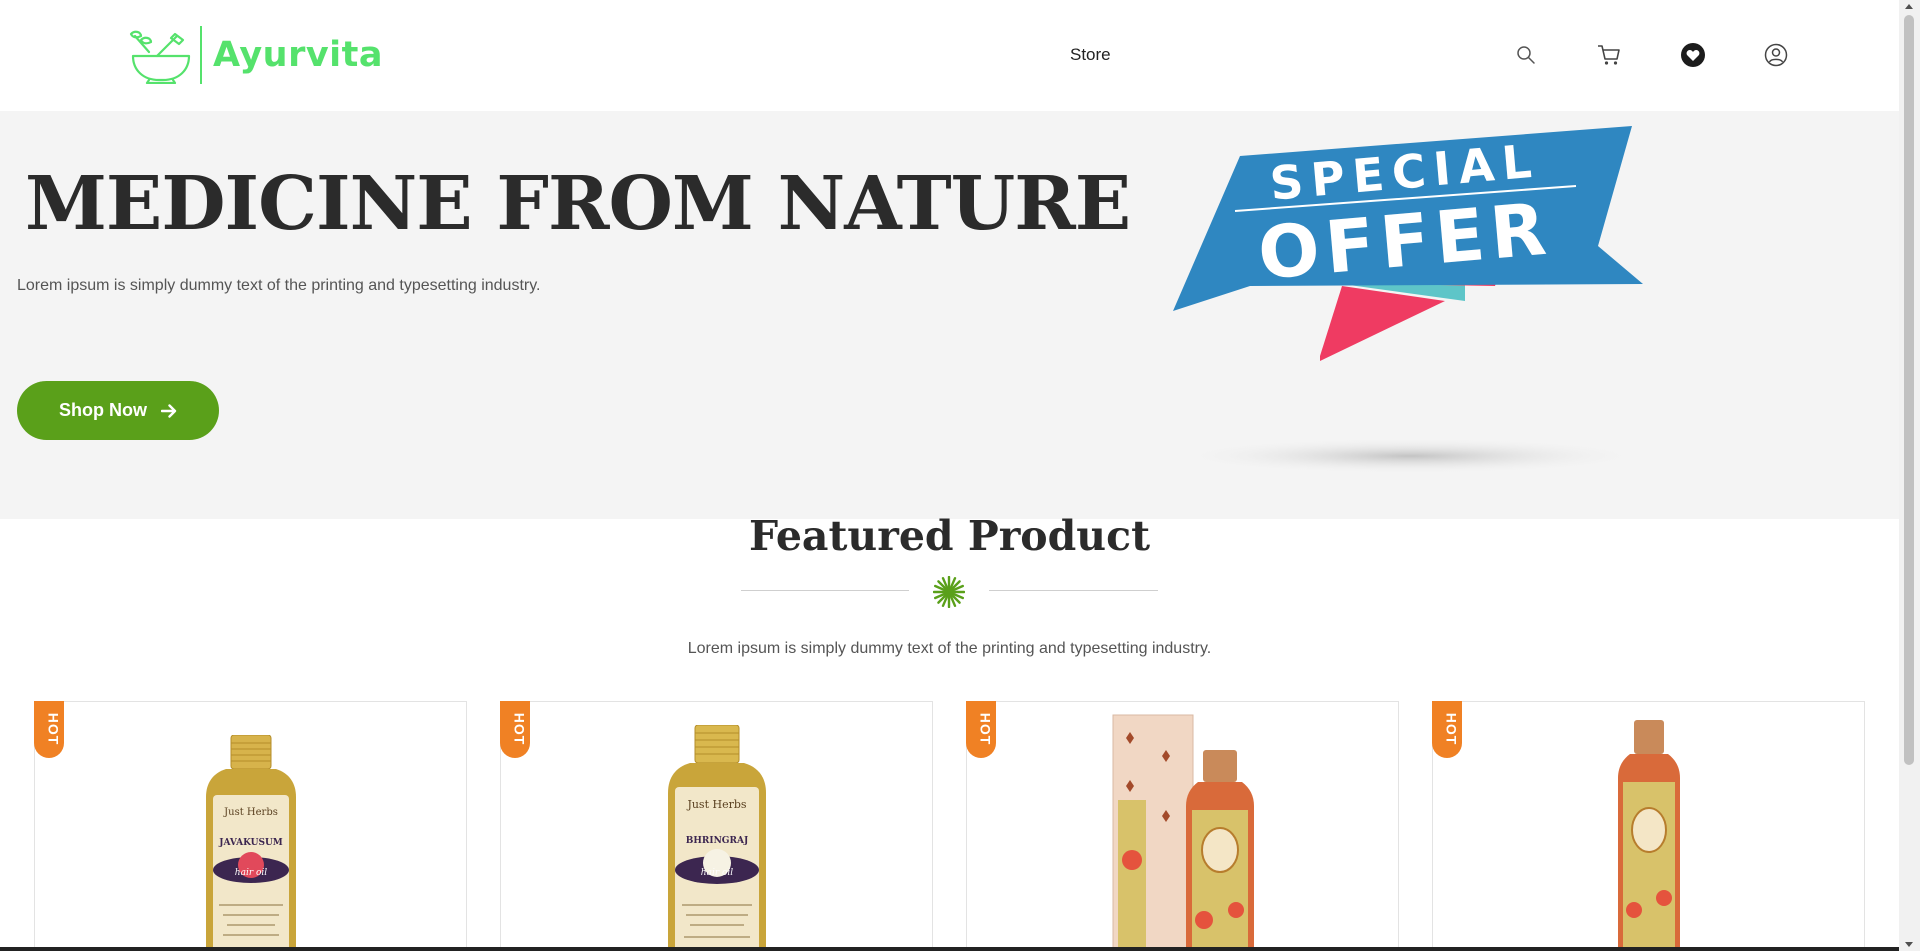 The image size is (1920, 951). I want to click on shop-now-label: Shop Now, so click(103, 410).